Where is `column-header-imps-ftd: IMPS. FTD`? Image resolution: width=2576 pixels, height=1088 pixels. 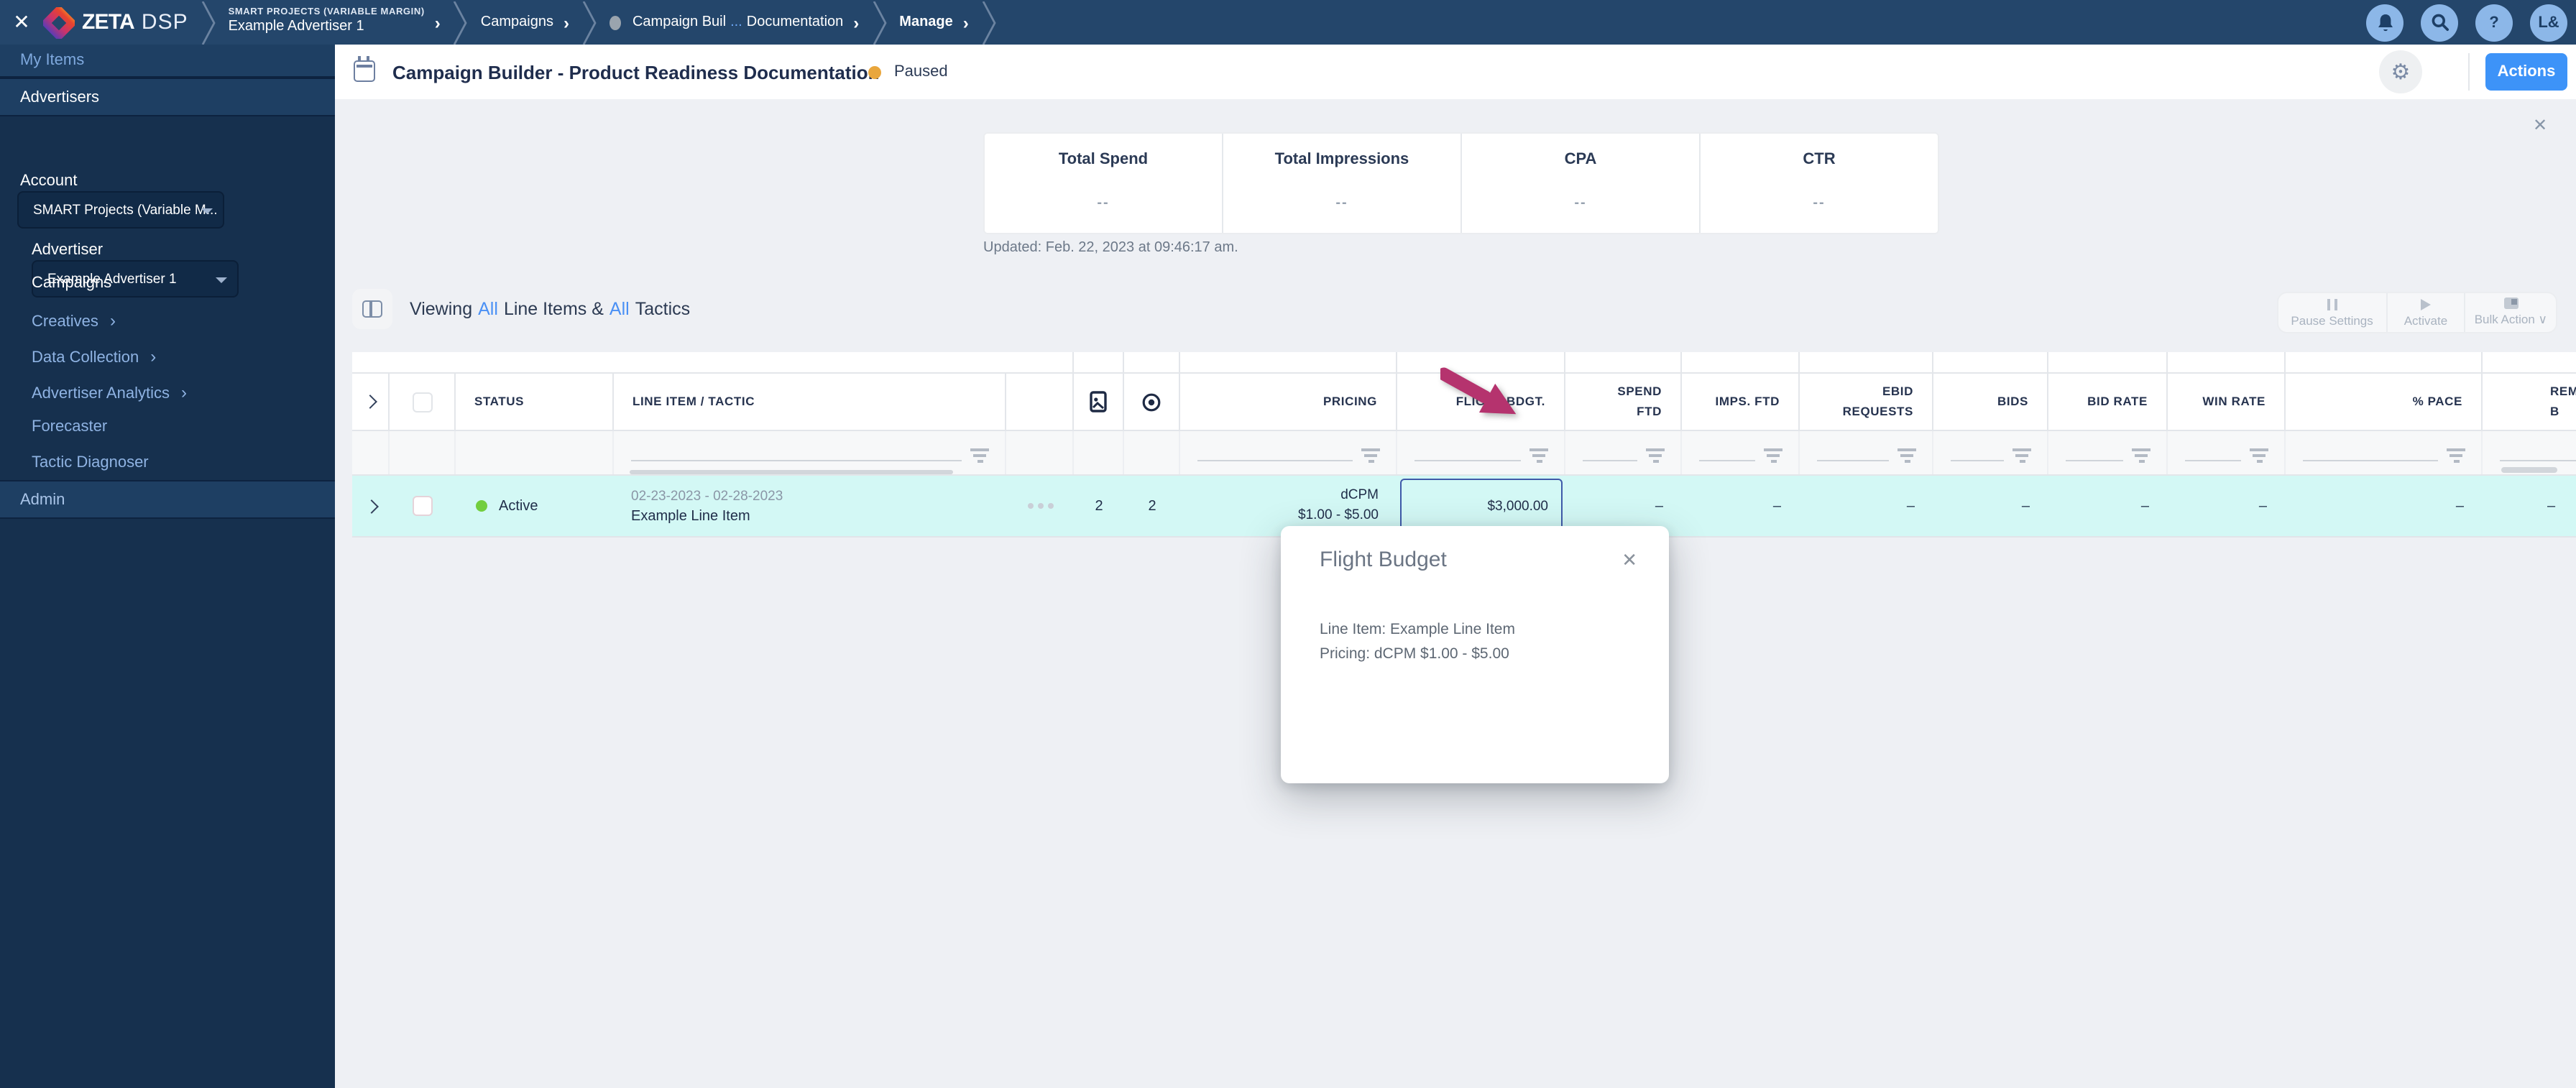 column-header-imps-ftd: IMPS. FTD is located at coordinates (1741, 402).